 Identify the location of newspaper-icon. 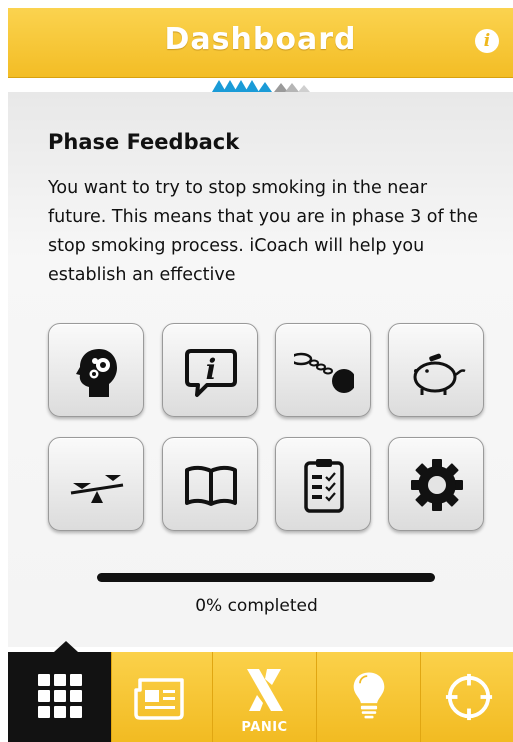
(159, 699).